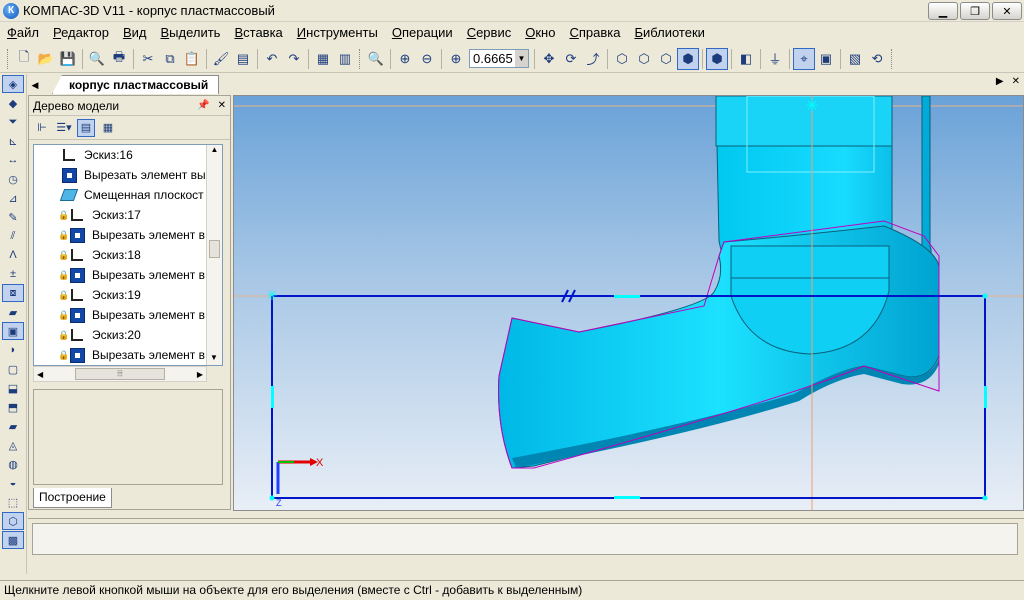  Describe the element at coordinates (128, 215) in the screenshot. I see `tree-item: 🔒 Эскиз:17` at that location.